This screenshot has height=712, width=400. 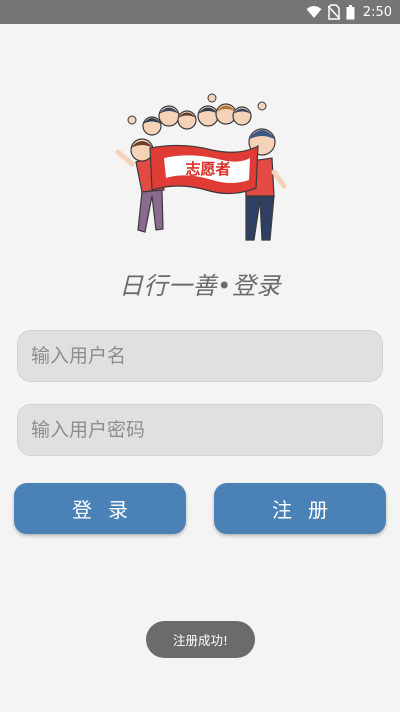 What do you see at coordinates (300, 508) in the screenshot?
I see `register-button: 注册` at bounding box center [300, 508].